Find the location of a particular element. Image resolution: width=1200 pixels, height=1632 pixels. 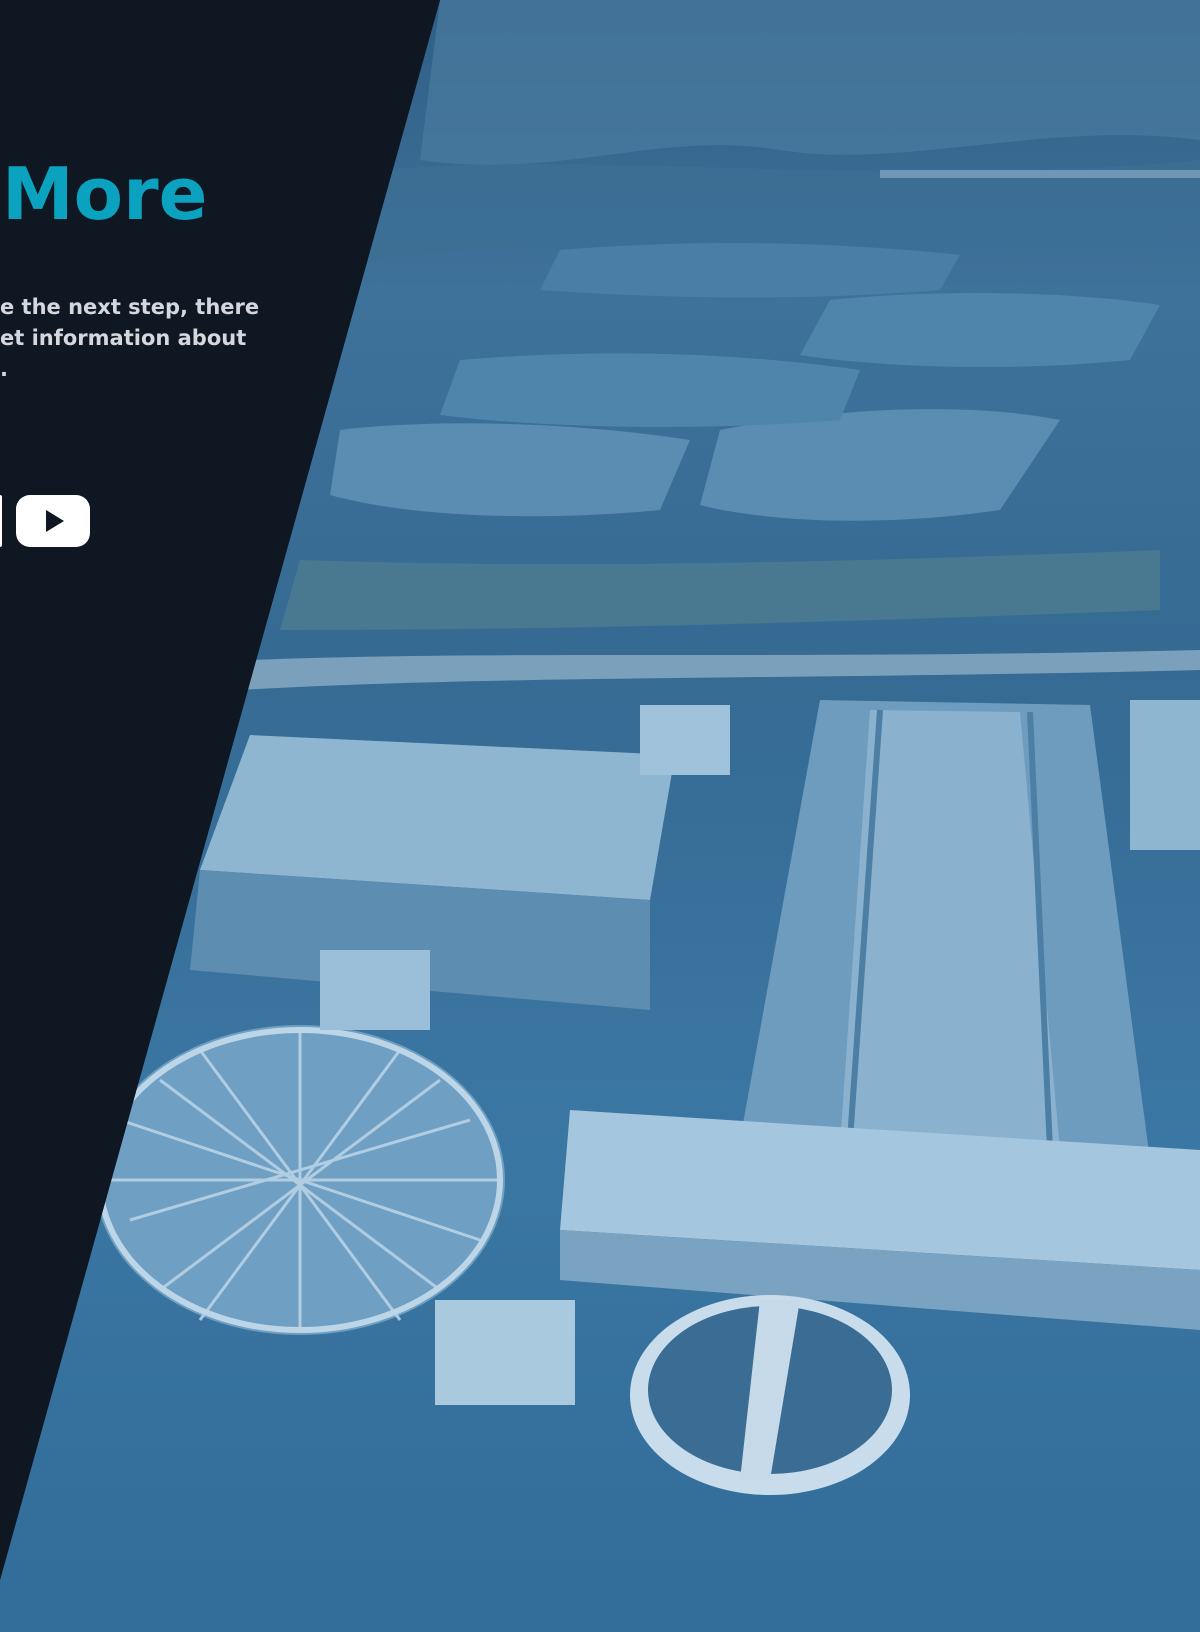

body-line-3: . is located at coordinates (4, 369).